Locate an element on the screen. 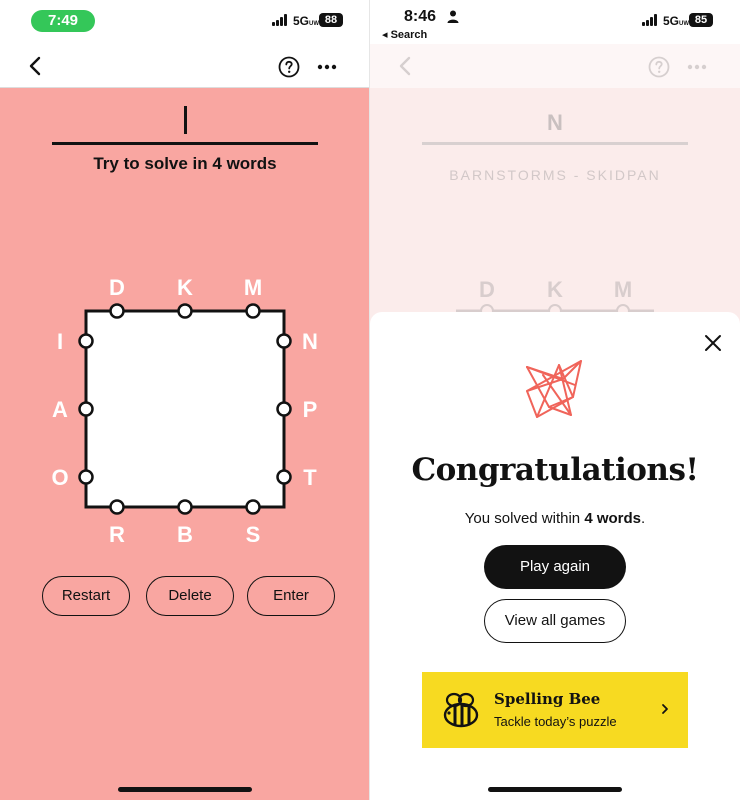  view-all-games-button: View all games is located at coordinates (555, 621).